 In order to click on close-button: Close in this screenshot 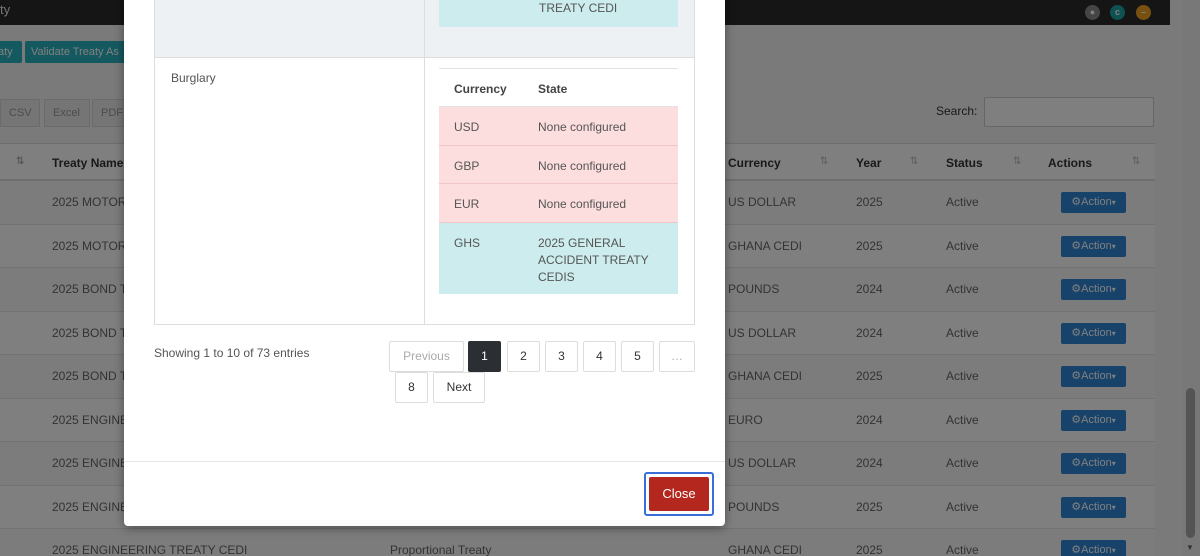, I will do `click(679, 494)`.